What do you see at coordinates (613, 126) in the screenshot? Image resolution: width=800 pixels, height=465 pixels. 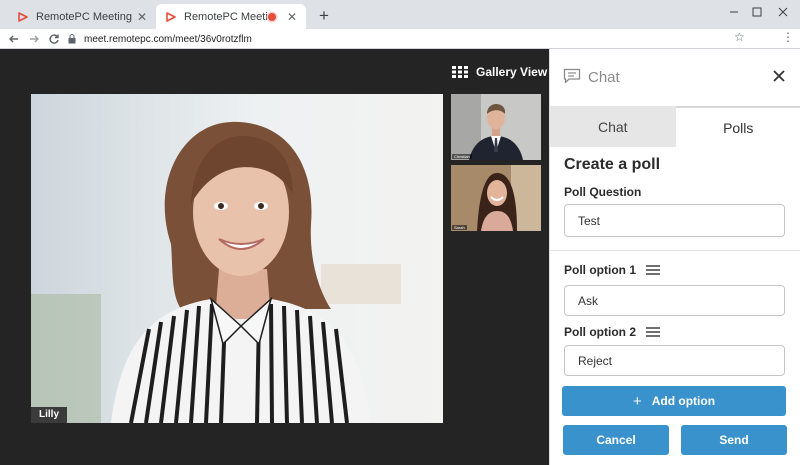 I see `tab-chat: Chat` at bounding box center [613, 126].